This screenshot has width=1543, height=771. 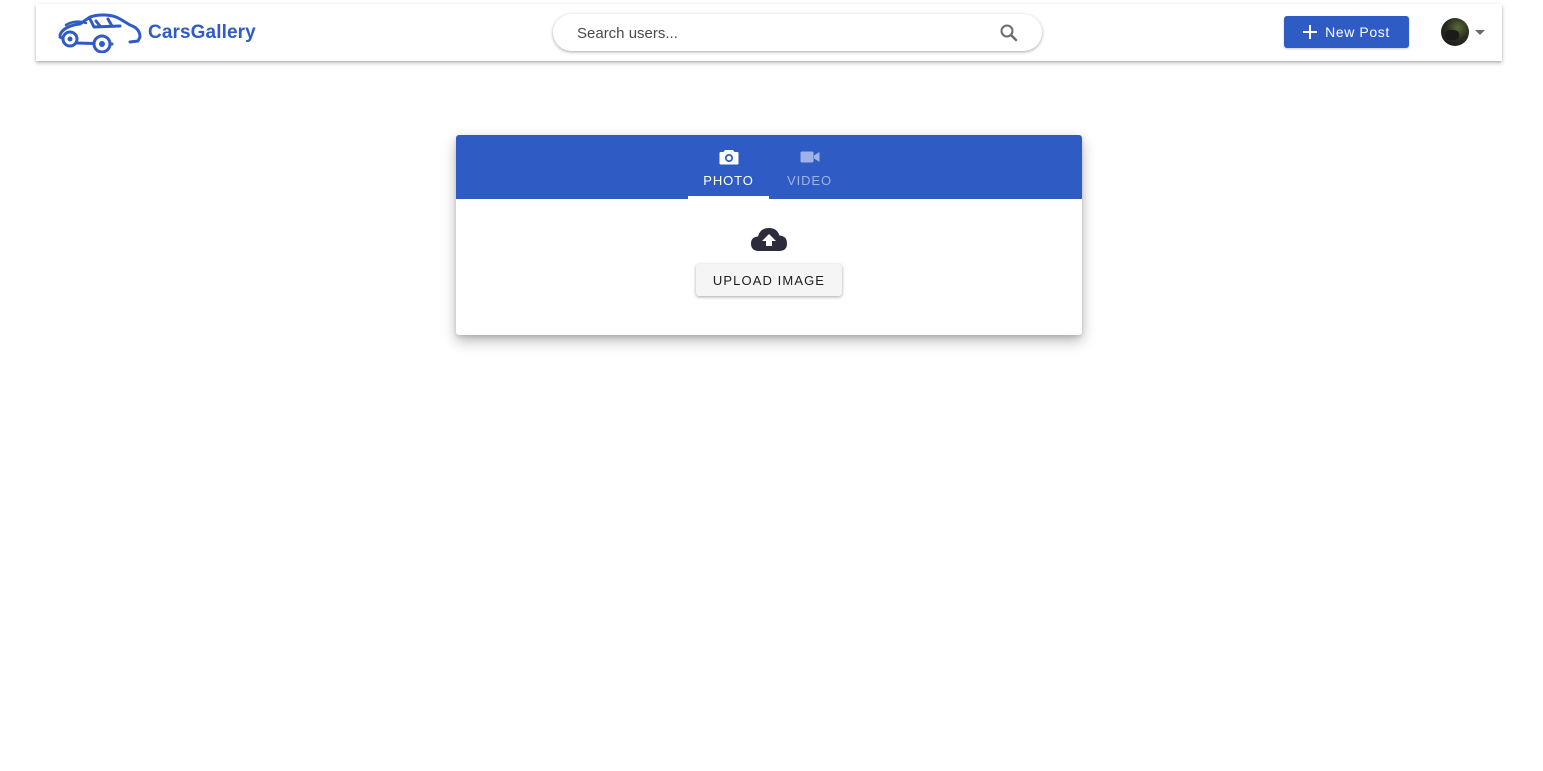 What do you see at coordinates (809, 167) in the screenshot?
I see `tab-video: VIDEO` at bounding box center [809, 167].